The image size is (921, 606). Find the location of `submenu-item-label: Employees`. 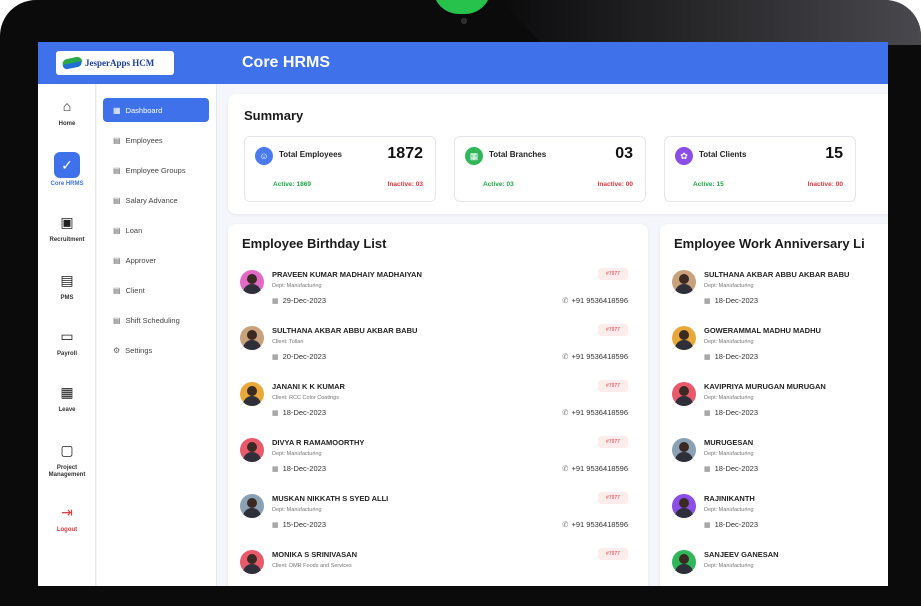

submenu-item-label: Employees is located at coordinates (144, 140).